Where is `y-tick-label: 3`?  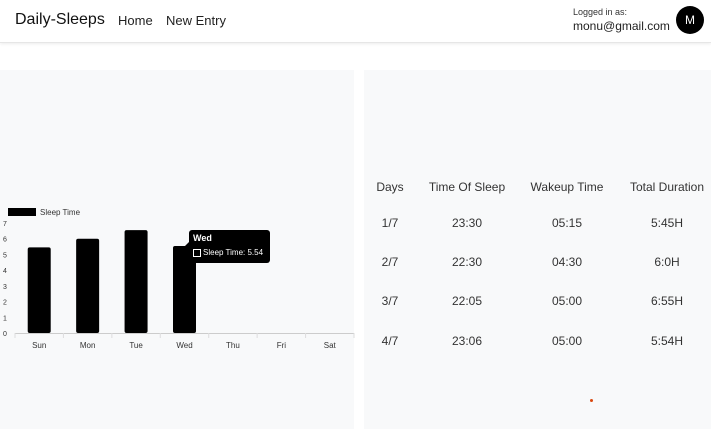
y-tick-label: 3 is located at coordinates (5, 287).